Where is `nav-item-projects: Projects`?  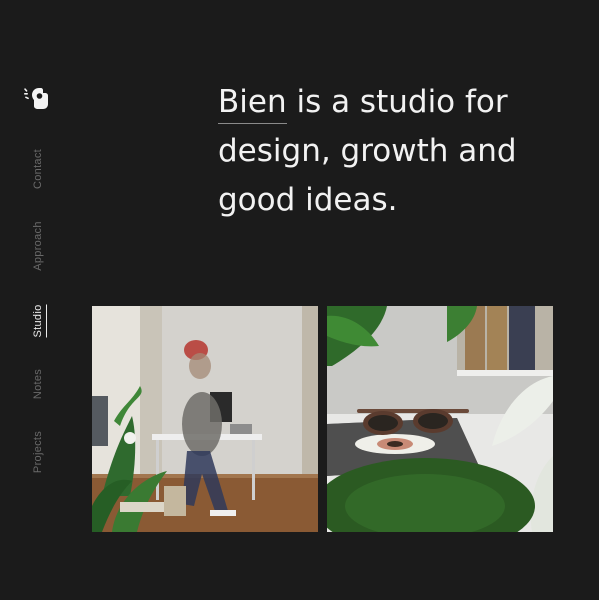
nav-item-projects: Projects is located at coordinates (38, 452).